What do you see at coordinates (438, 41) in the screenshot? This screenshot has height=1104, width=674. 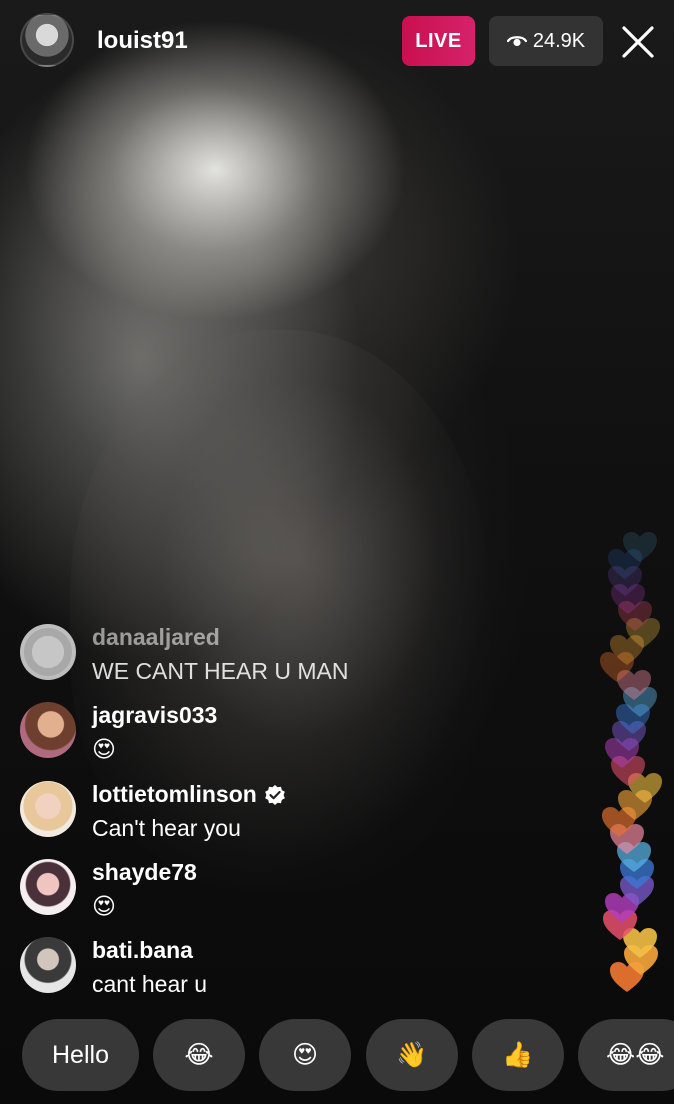 I see `live-badge: LIVE` at bounding box center [438, 41].